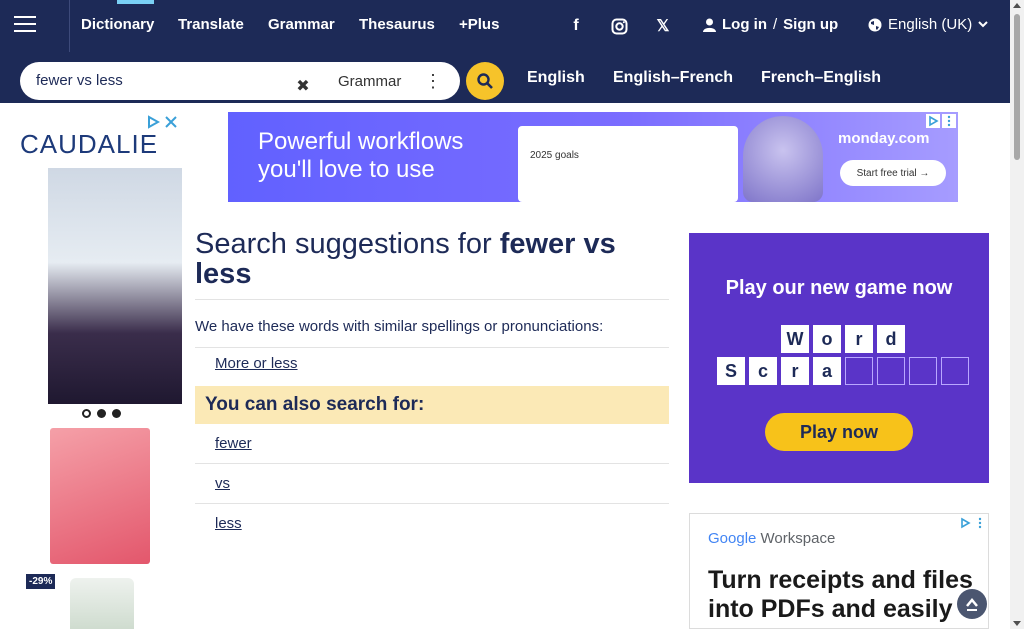 The image size is (1024, 629). I want to click on x-twitter-icon: 𝕏, so click(663, 26).